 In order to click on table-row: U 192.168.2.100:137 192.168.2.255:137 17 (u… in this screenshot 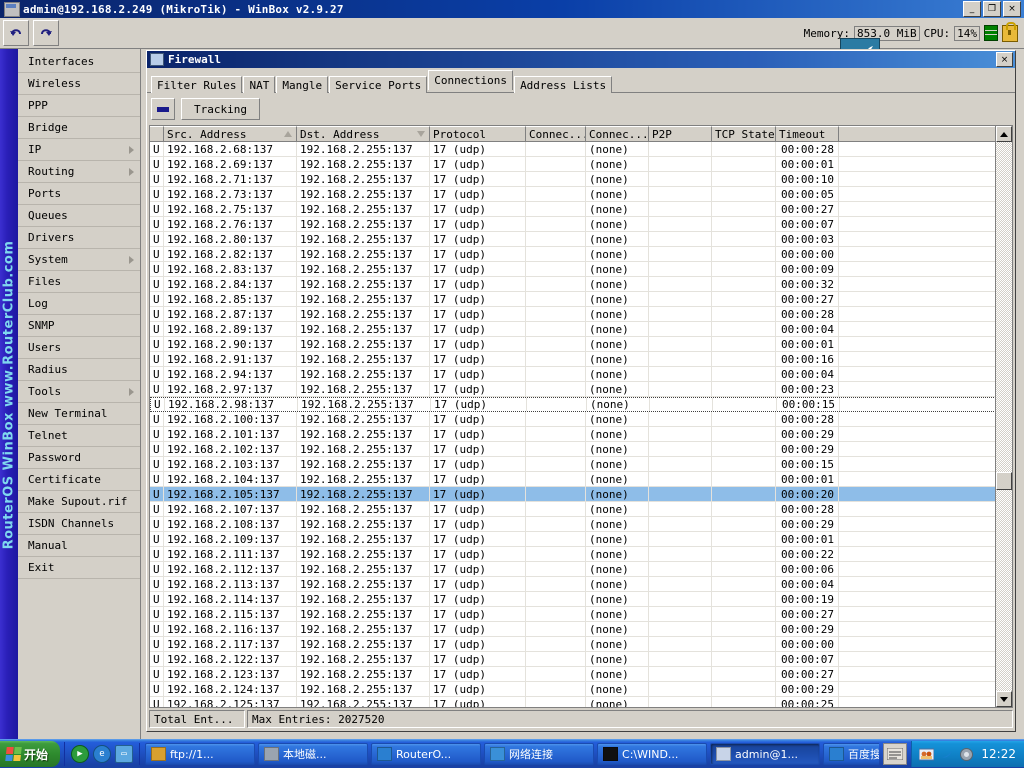, I will do `click(581, 419)`.